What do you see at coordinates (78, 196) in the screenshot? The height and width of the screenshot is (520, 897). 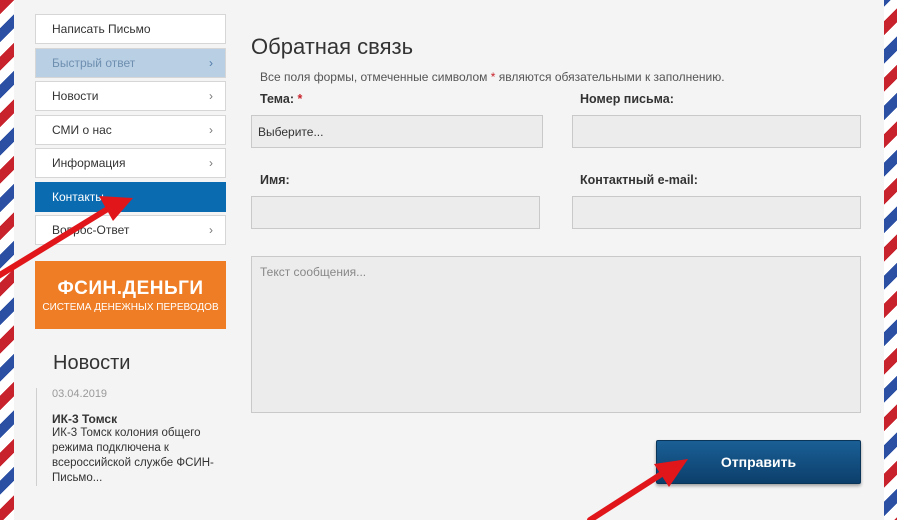 I see `sidebar-item-label: Контакты` at bounding box center [78, 196].